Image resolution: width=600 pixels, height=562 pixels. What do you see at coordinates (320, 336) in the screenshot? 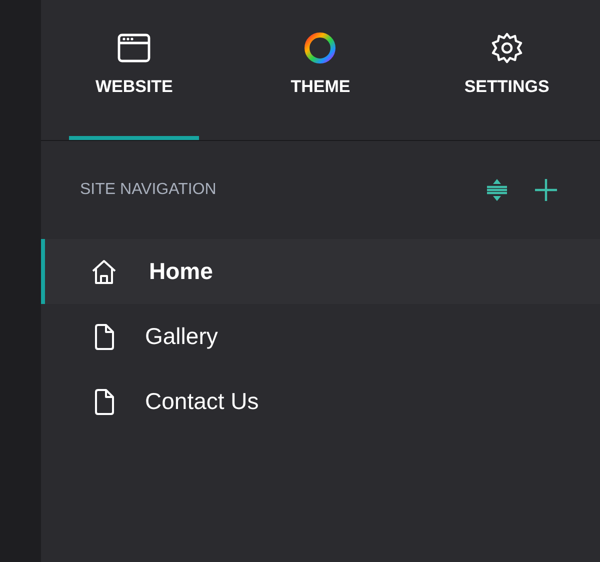
I see `nav-item: Gallery` at bounding box center [320, 336].